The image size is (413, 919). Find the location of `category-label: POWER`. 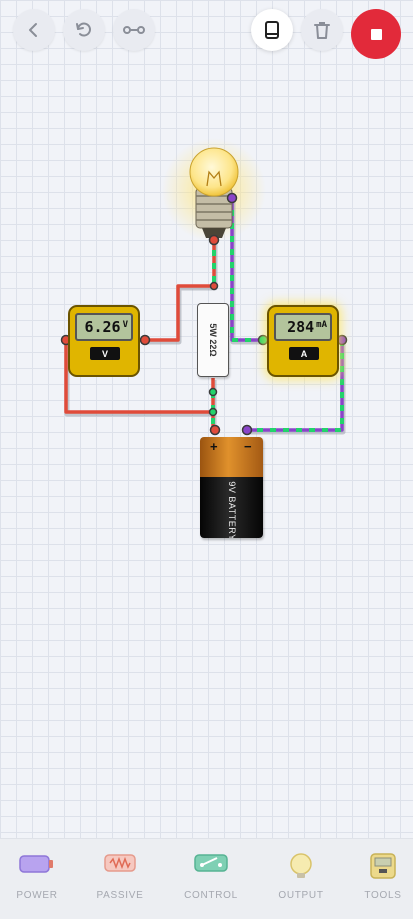

category-label: POWER is located at coordinates (37, 895).